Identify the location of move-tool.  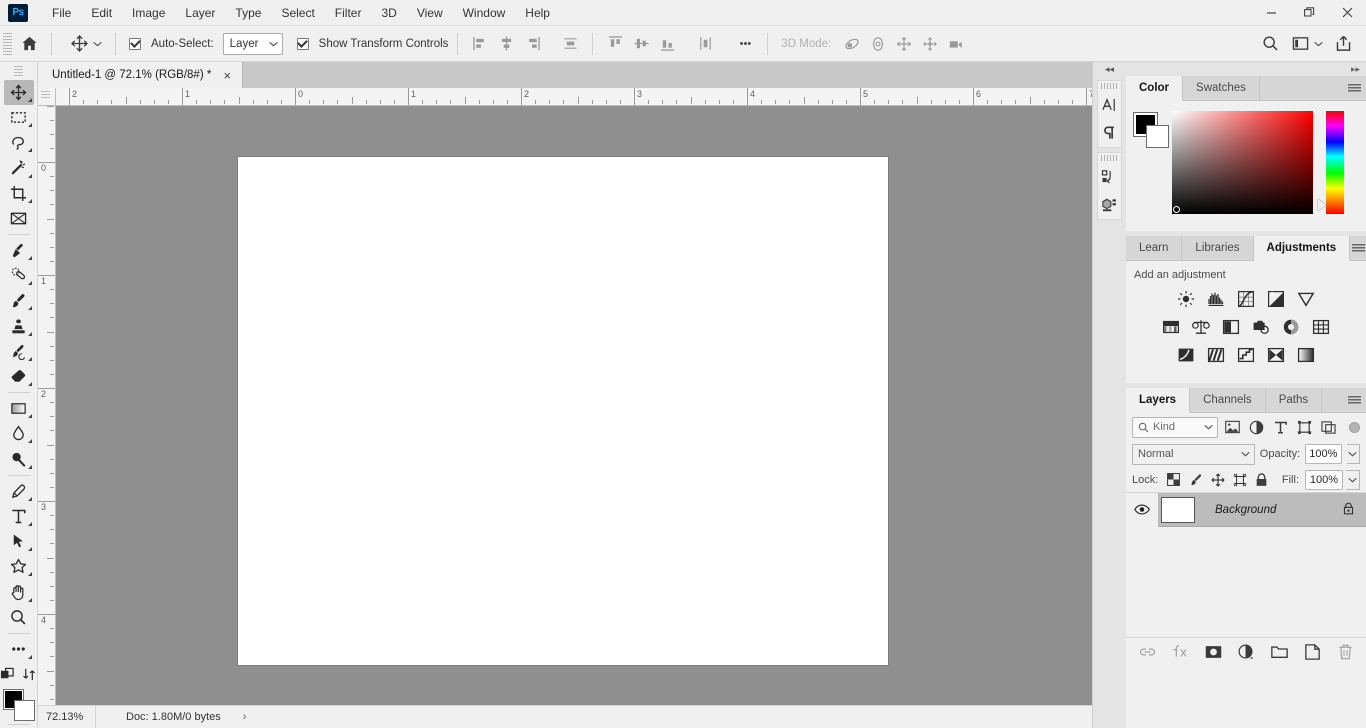
(18, 92).